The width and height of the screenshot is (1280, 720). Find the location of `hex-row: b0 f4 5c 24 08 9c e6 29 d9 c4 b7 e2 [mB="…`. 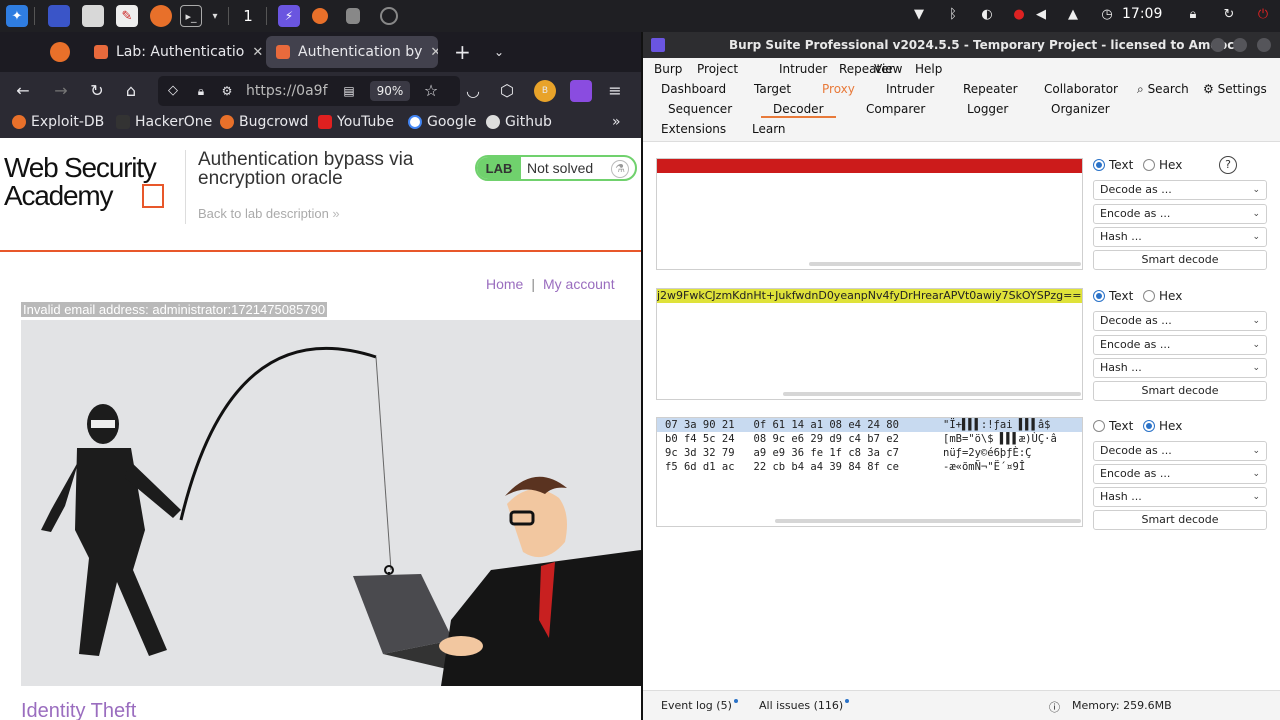

hex-row: b0 f4 5c 24 08 9c e6 29 d9 c4 b7 e2 [mB="… is located at coordinates (861, 439).